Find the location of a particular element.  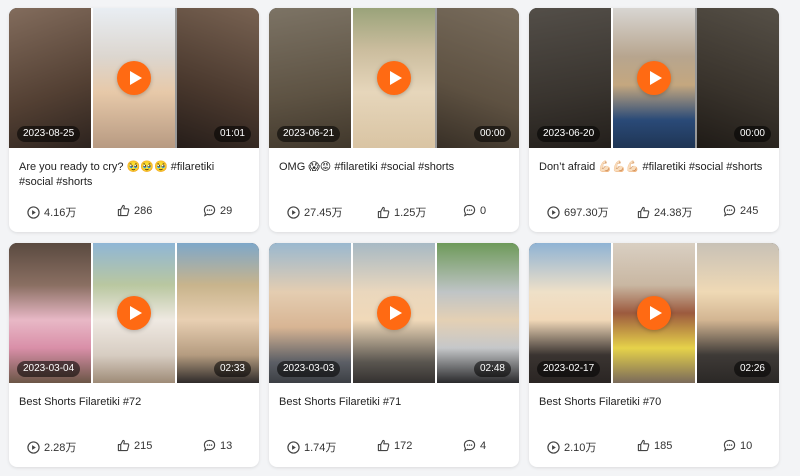

likes-stat: 185 is located at coordinates (654, 445).